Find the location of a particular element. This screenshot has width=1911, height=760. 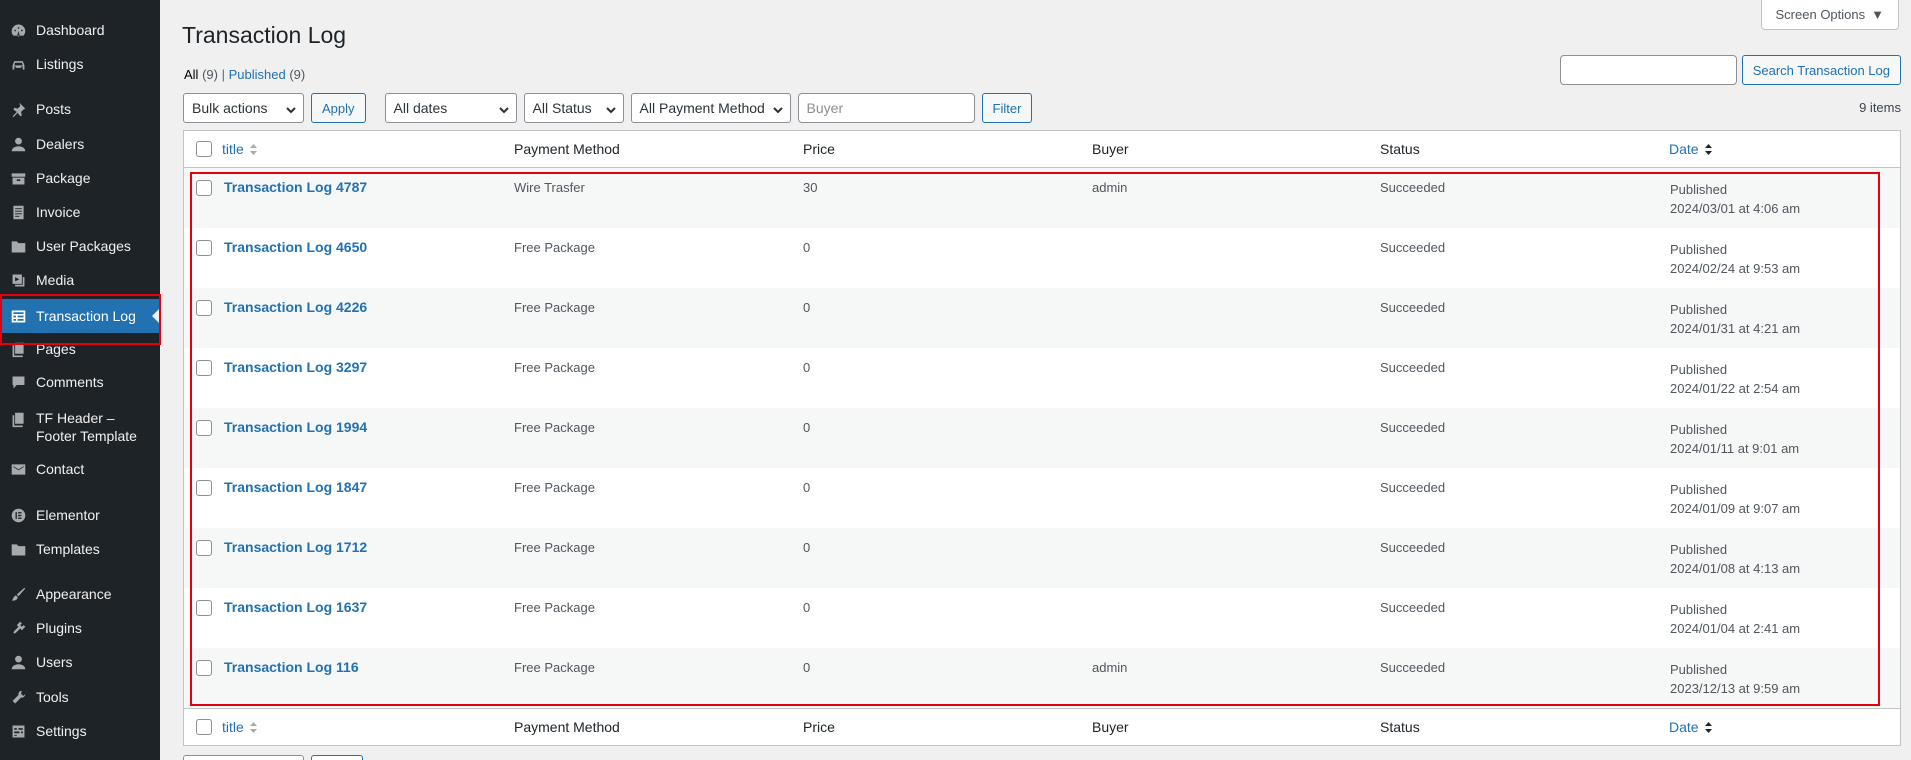

column-buyer: Buyer is located at coordinates (1110, 149).